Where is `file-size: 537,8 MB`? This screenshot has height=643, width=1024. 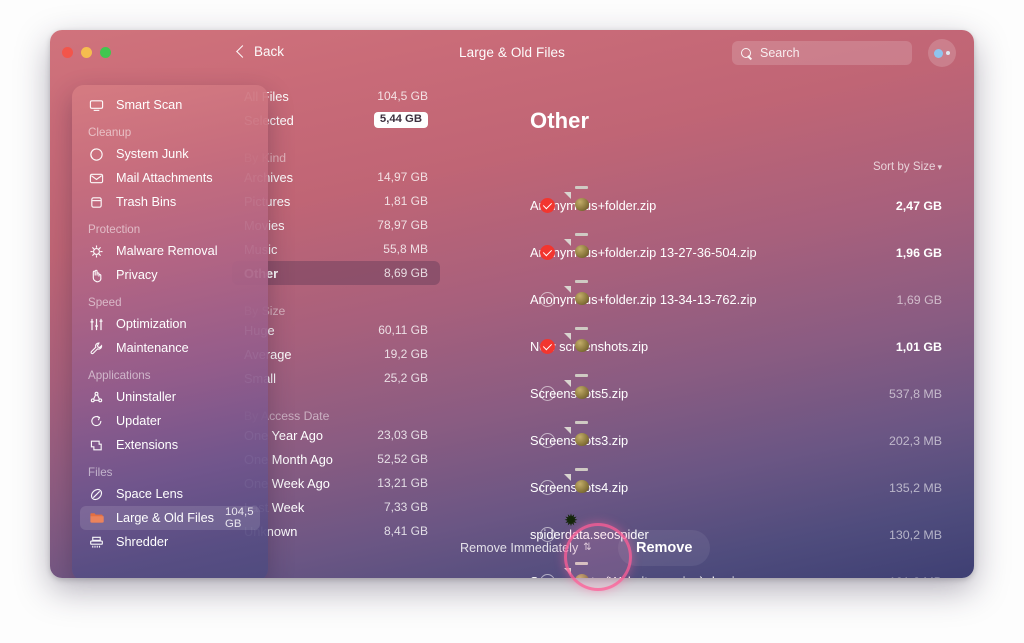 file-size: 537,8 MB is located at coordinates (915, 393).